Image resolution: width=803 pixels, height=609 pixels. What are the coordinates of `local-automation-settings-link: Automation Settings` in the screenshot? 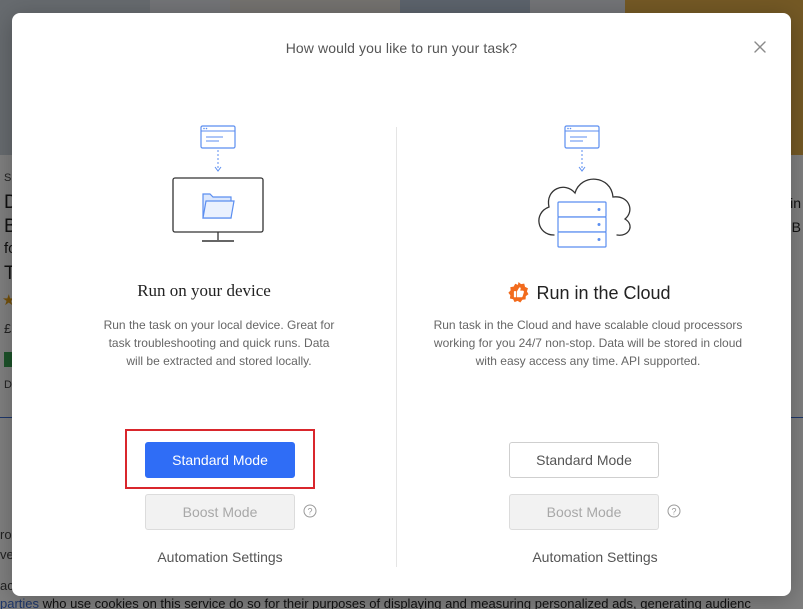 It's located at (205, 557).